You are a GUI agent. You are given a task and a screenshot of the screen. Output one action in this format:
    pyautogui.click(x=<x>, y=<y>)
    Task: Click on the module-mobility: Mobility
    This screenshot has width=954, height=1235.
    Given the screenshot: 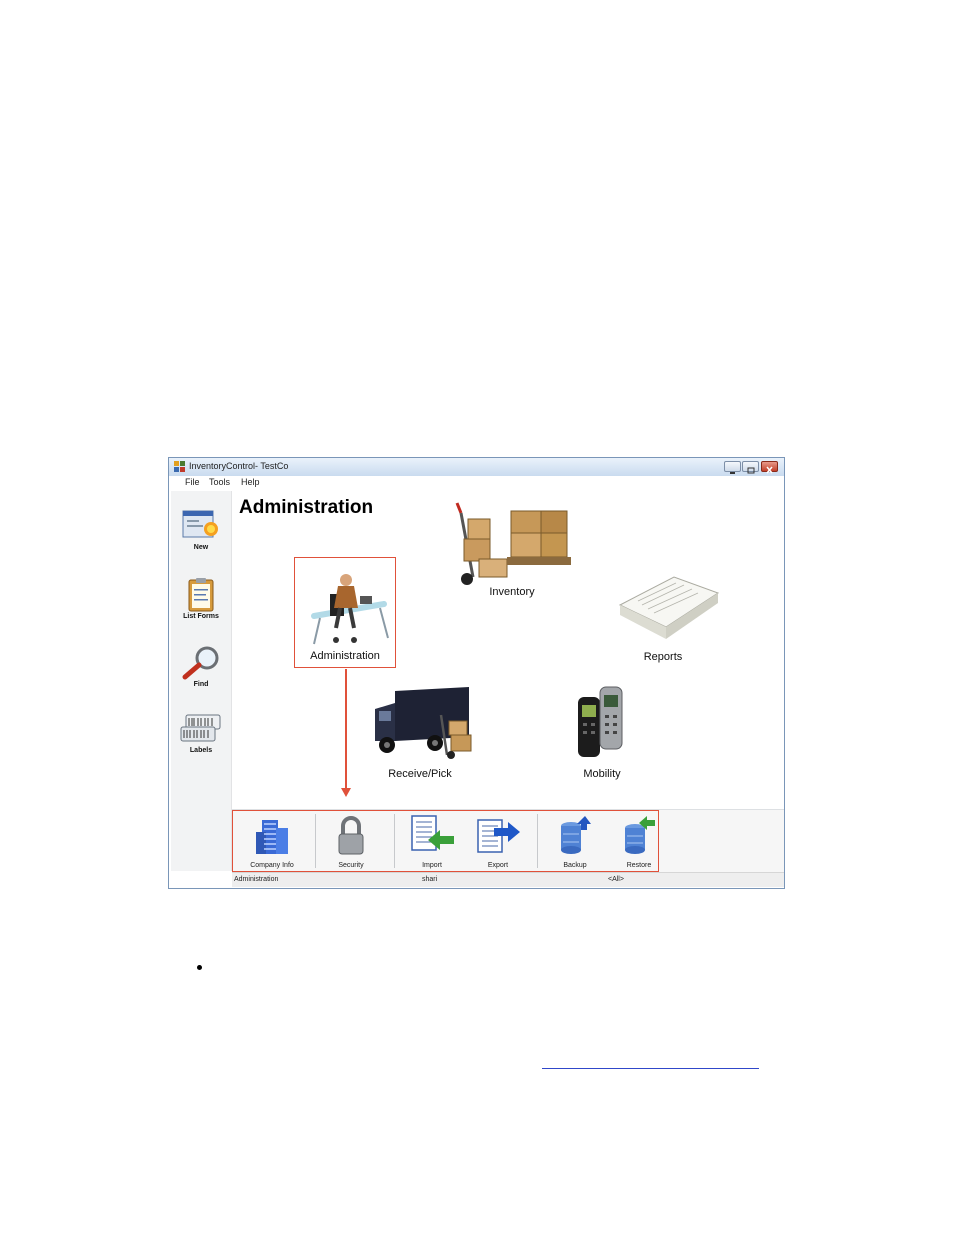 What is the action you would take?
    pyautogui.click(x=602, y=737)
    